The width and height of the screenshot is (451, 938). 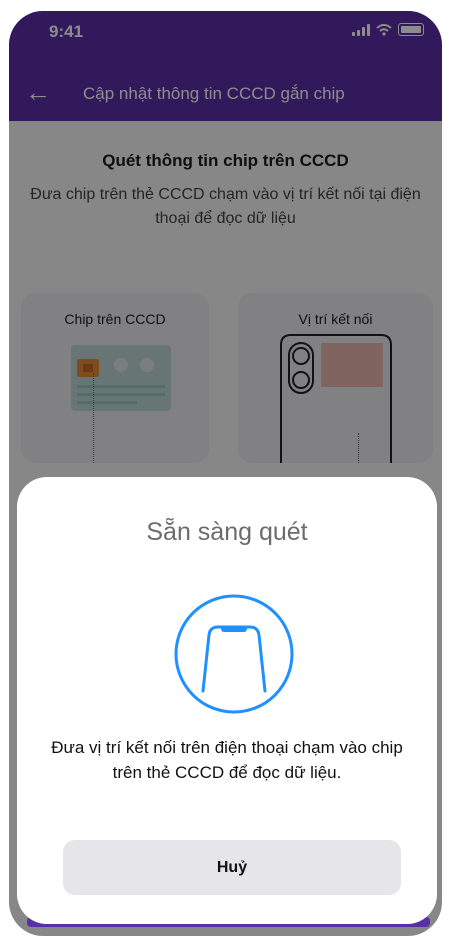 What do you see at coordinates (232, 867) in the screenshot?
I see `cancel-button: Huỷ` at bounding box center [232, 867].